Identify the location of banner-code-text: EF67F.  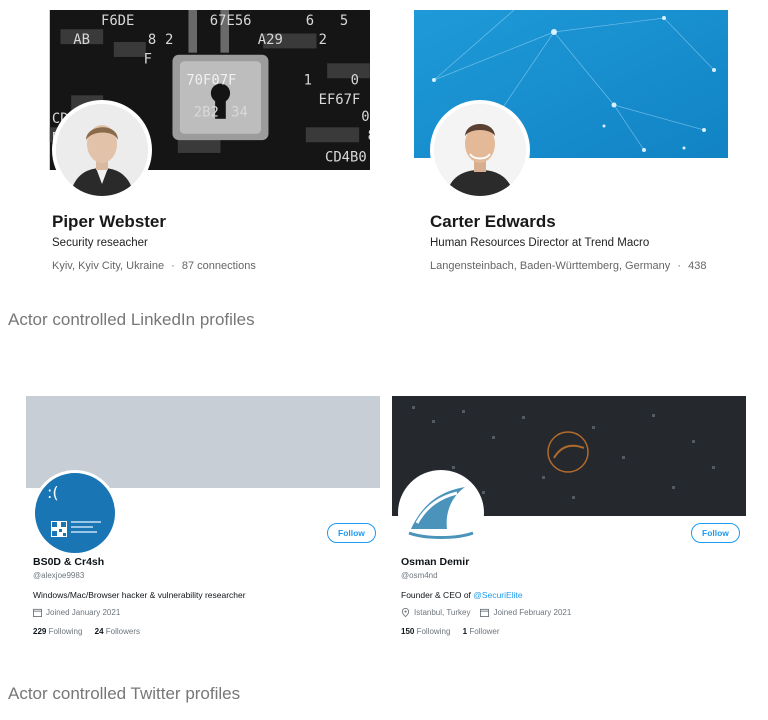
(340, 100).